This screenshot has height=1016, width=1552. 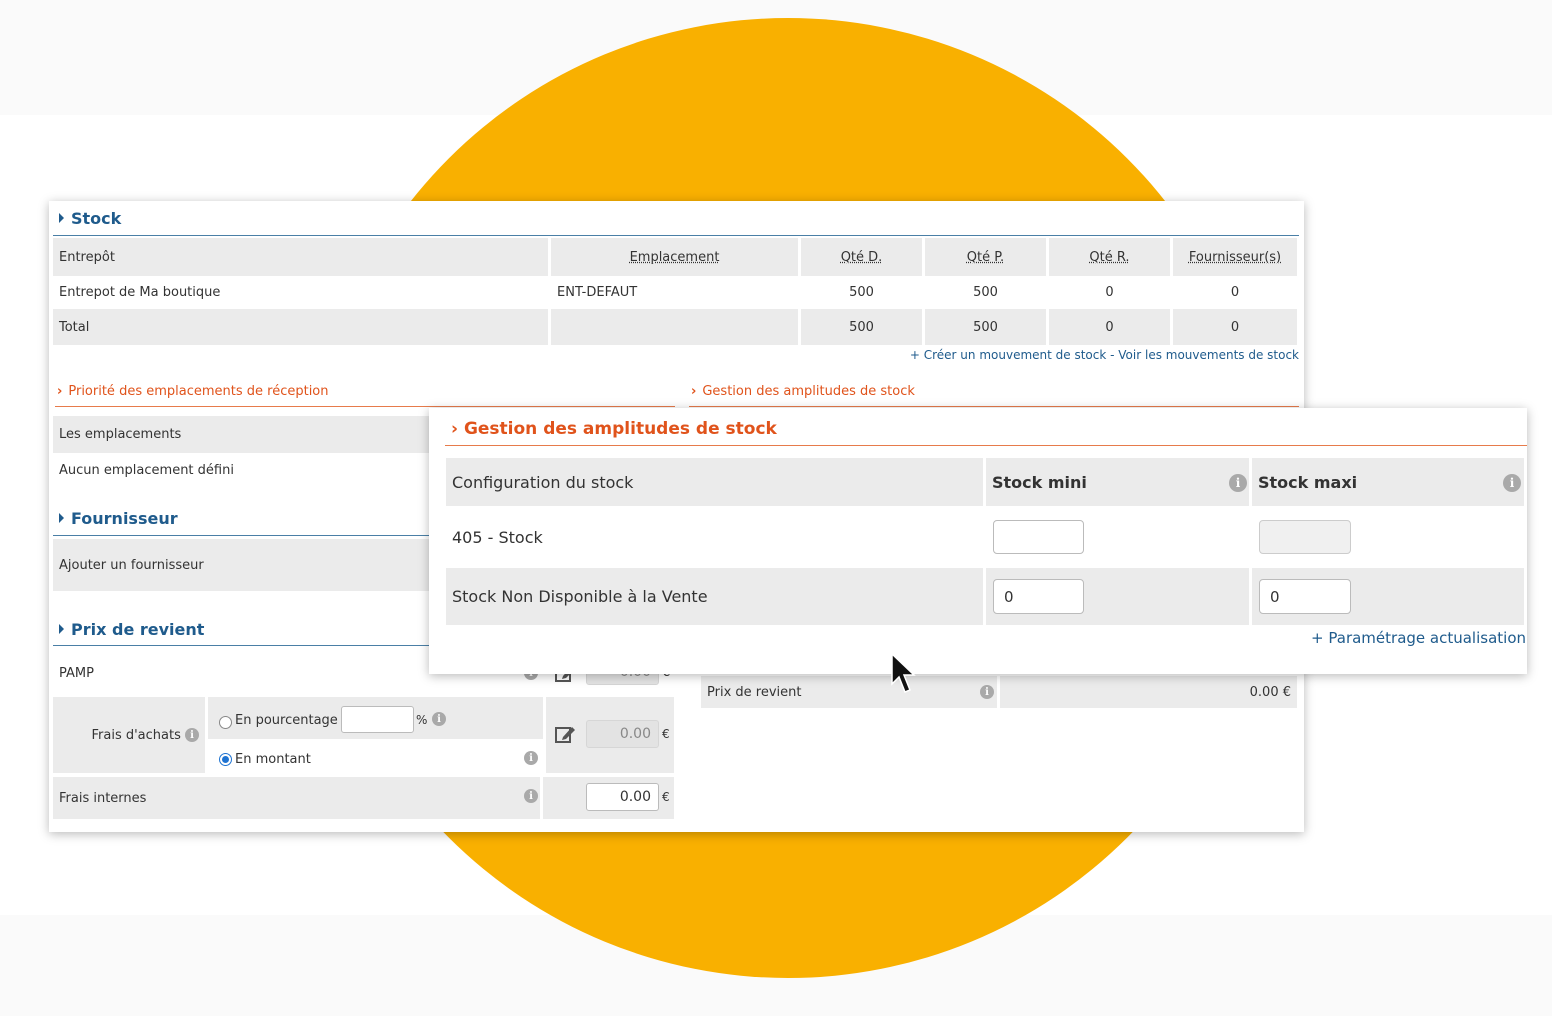 What do you see at coordinates (614, 429) in the screenshot?
I see `popup-title: › Gestion des amplitudes de stock` at bounding box center [614, 429].